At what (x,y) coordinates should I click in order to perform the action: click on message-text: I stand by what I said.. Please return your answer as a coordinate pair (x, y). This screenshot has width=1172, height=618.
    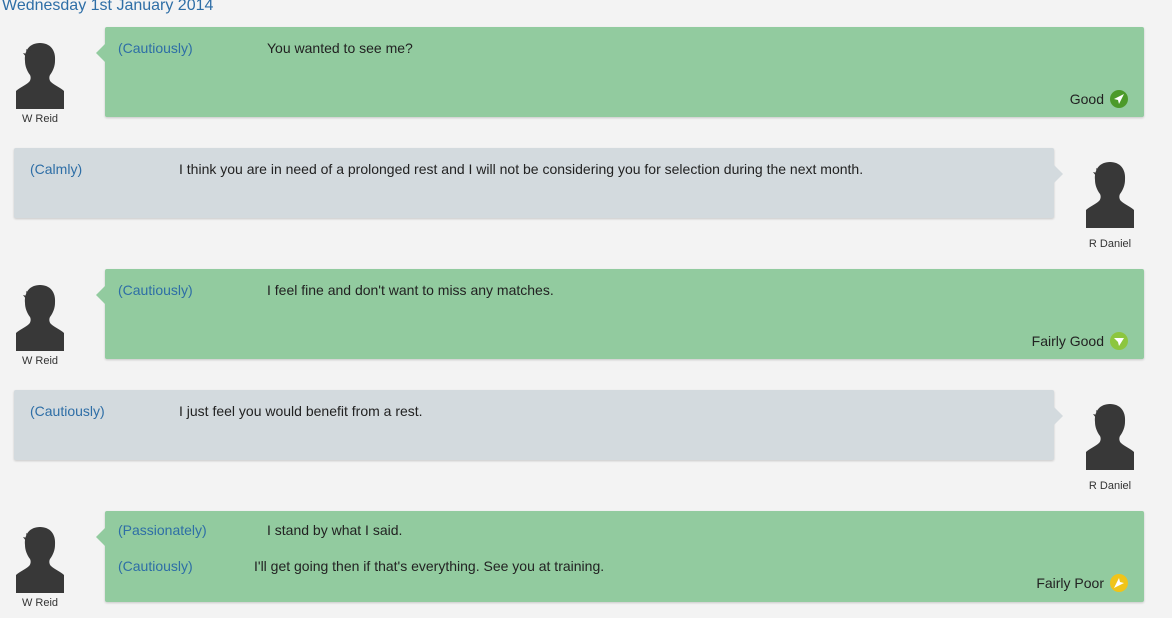
    Looking at the image, I should click on (335, 530).